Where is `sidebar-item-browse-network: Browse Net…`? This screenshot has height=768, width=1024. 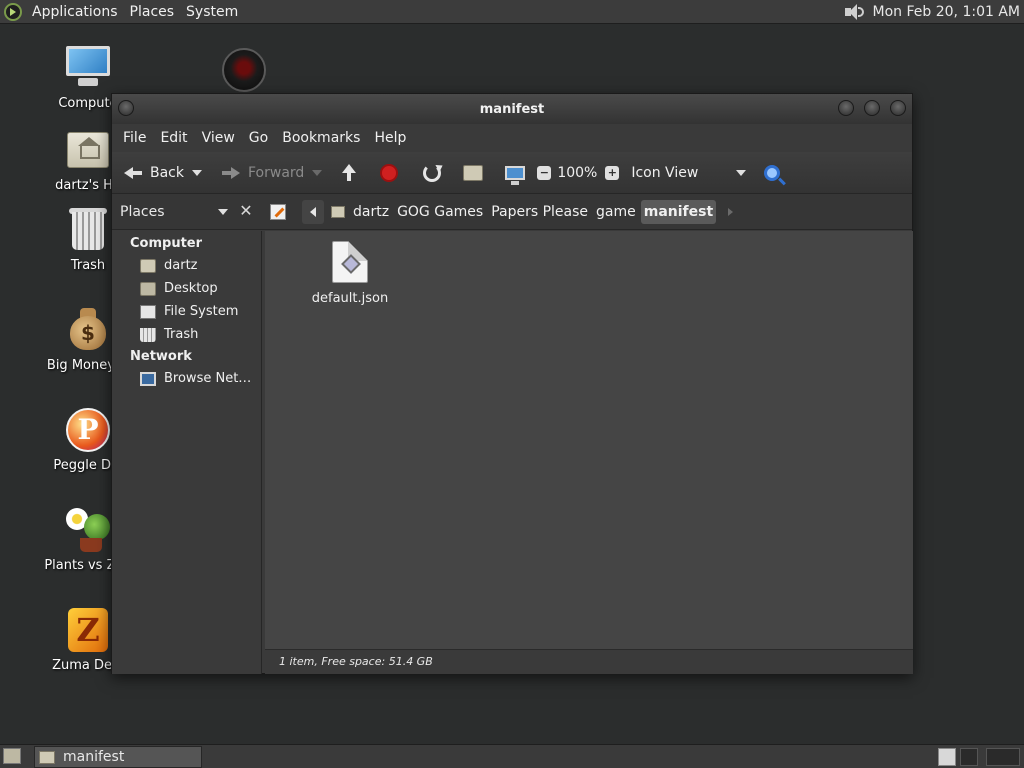 sidebar-item-browse-network: Browse Net… is located at coordinates (186, 378).